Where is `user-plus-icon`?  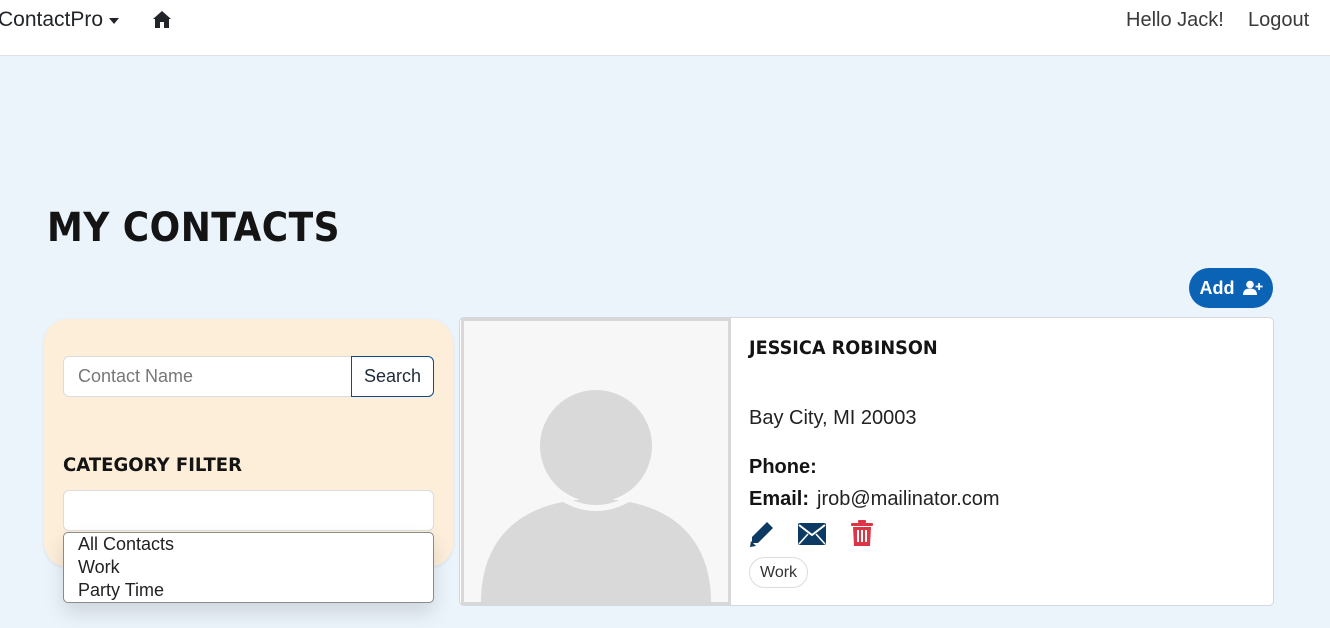 user-plus-icon is located at coordinates (1252, 287).